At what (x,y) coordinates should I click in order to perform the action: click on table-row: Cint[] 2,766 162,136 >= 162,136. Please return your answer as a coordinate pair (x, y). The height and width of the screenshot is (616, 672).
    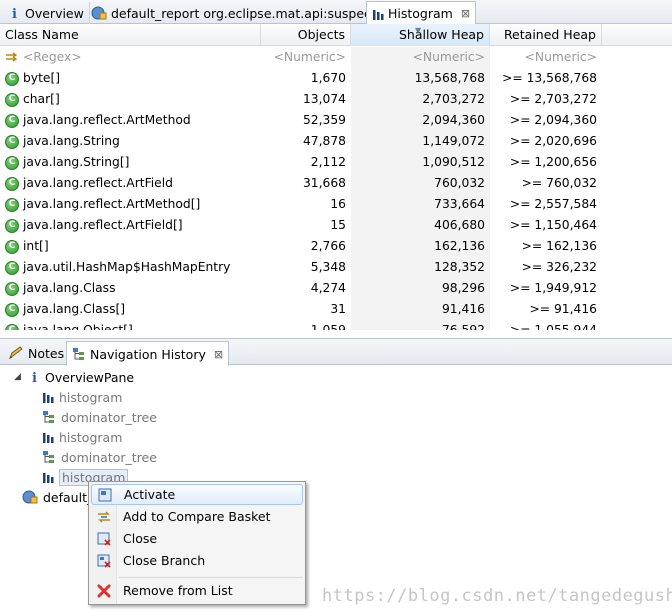
    Looking at the image, I should click on (336, 246).